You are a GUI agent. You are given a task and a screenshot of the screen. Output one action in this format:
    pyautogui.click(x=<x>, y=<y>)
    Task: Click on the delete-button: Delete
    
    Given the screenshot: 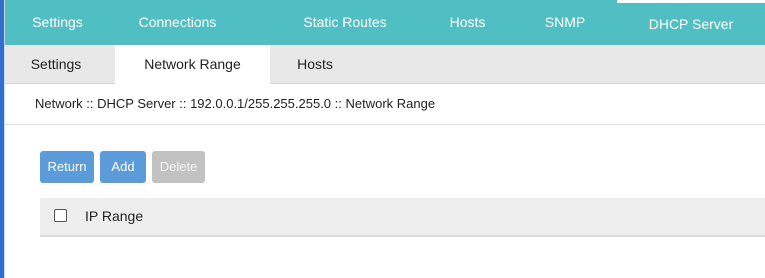 What is the action you would take?
    pyautogui.click(x=178, y=167)
    